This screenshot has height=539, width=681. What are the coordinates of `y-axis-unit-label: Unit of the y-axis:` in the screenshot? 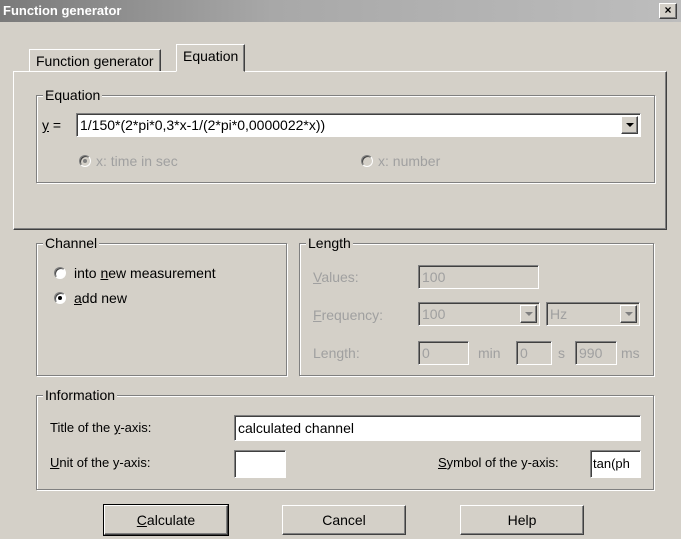 It's located at (100, 462).